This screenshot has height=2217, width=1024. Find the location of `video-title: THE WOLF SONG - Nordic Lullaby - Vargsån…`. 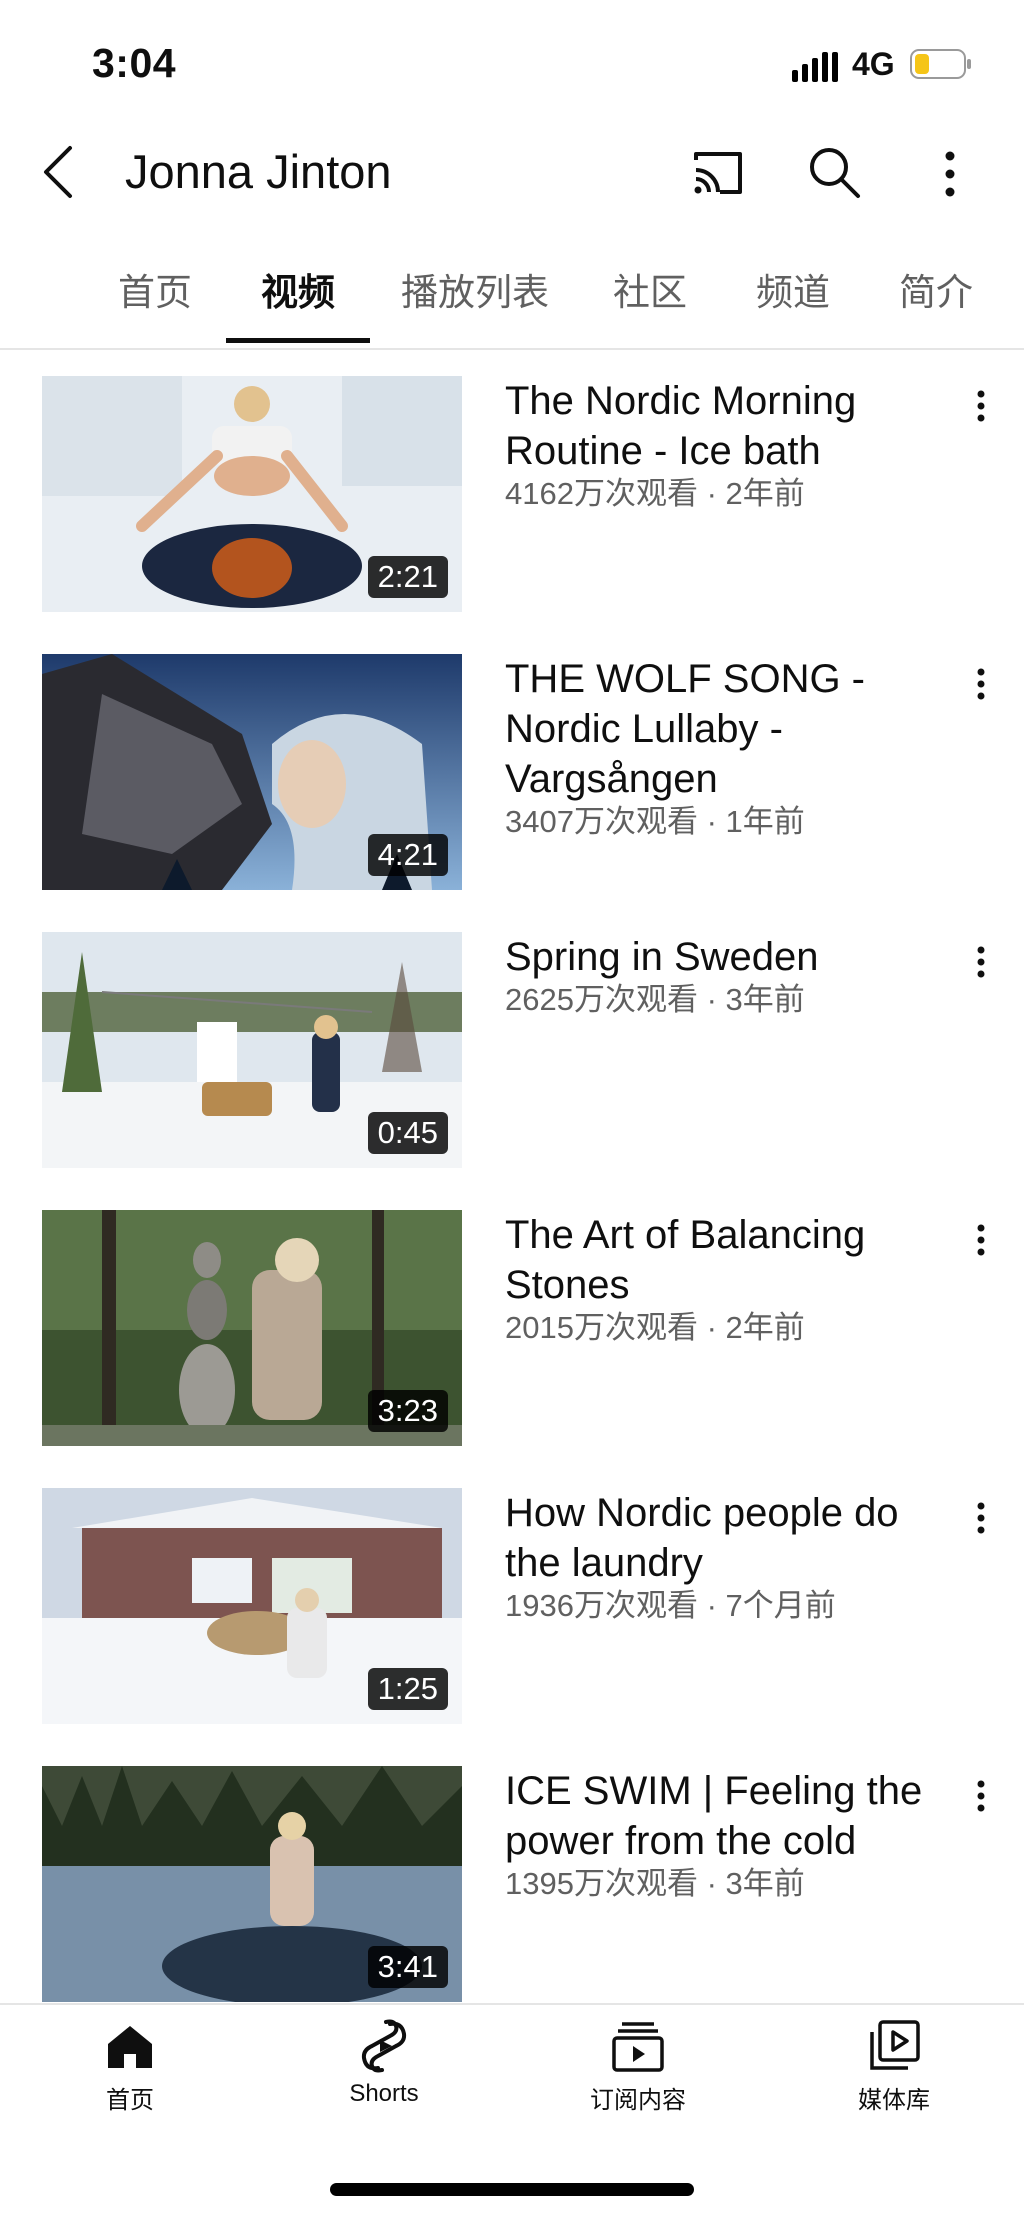

video-title: THE WOLF SONG - Nordic Lullaby - Vargsån… is located at coordinates (685, 729).